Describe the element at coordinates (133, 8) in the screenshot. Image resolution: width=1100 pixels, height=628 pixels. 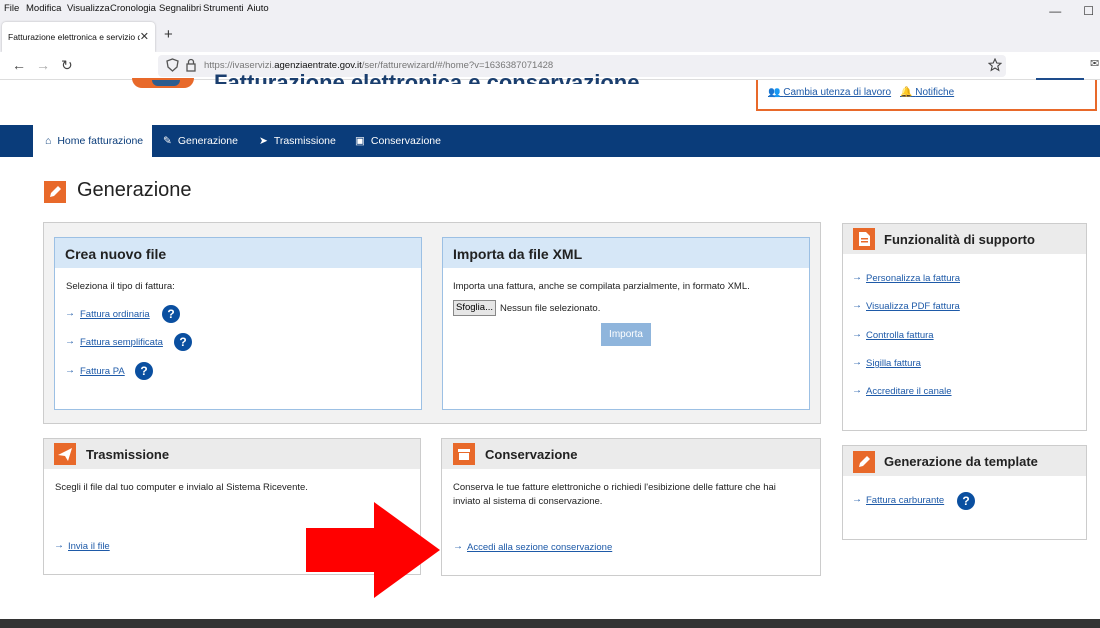
I see `menu-cronologia: Cronologia` at that location.